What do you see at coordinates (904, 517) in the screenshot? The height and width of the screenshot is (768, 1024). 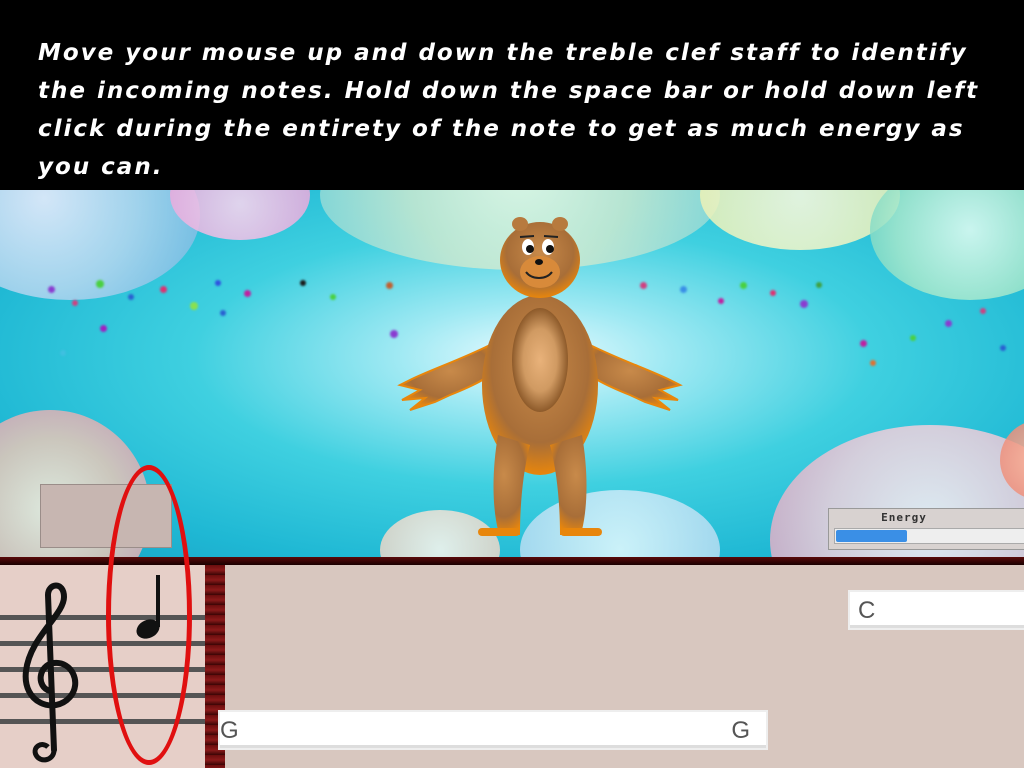 I see `energy-label: Energy` at bounding box center [904, 517].